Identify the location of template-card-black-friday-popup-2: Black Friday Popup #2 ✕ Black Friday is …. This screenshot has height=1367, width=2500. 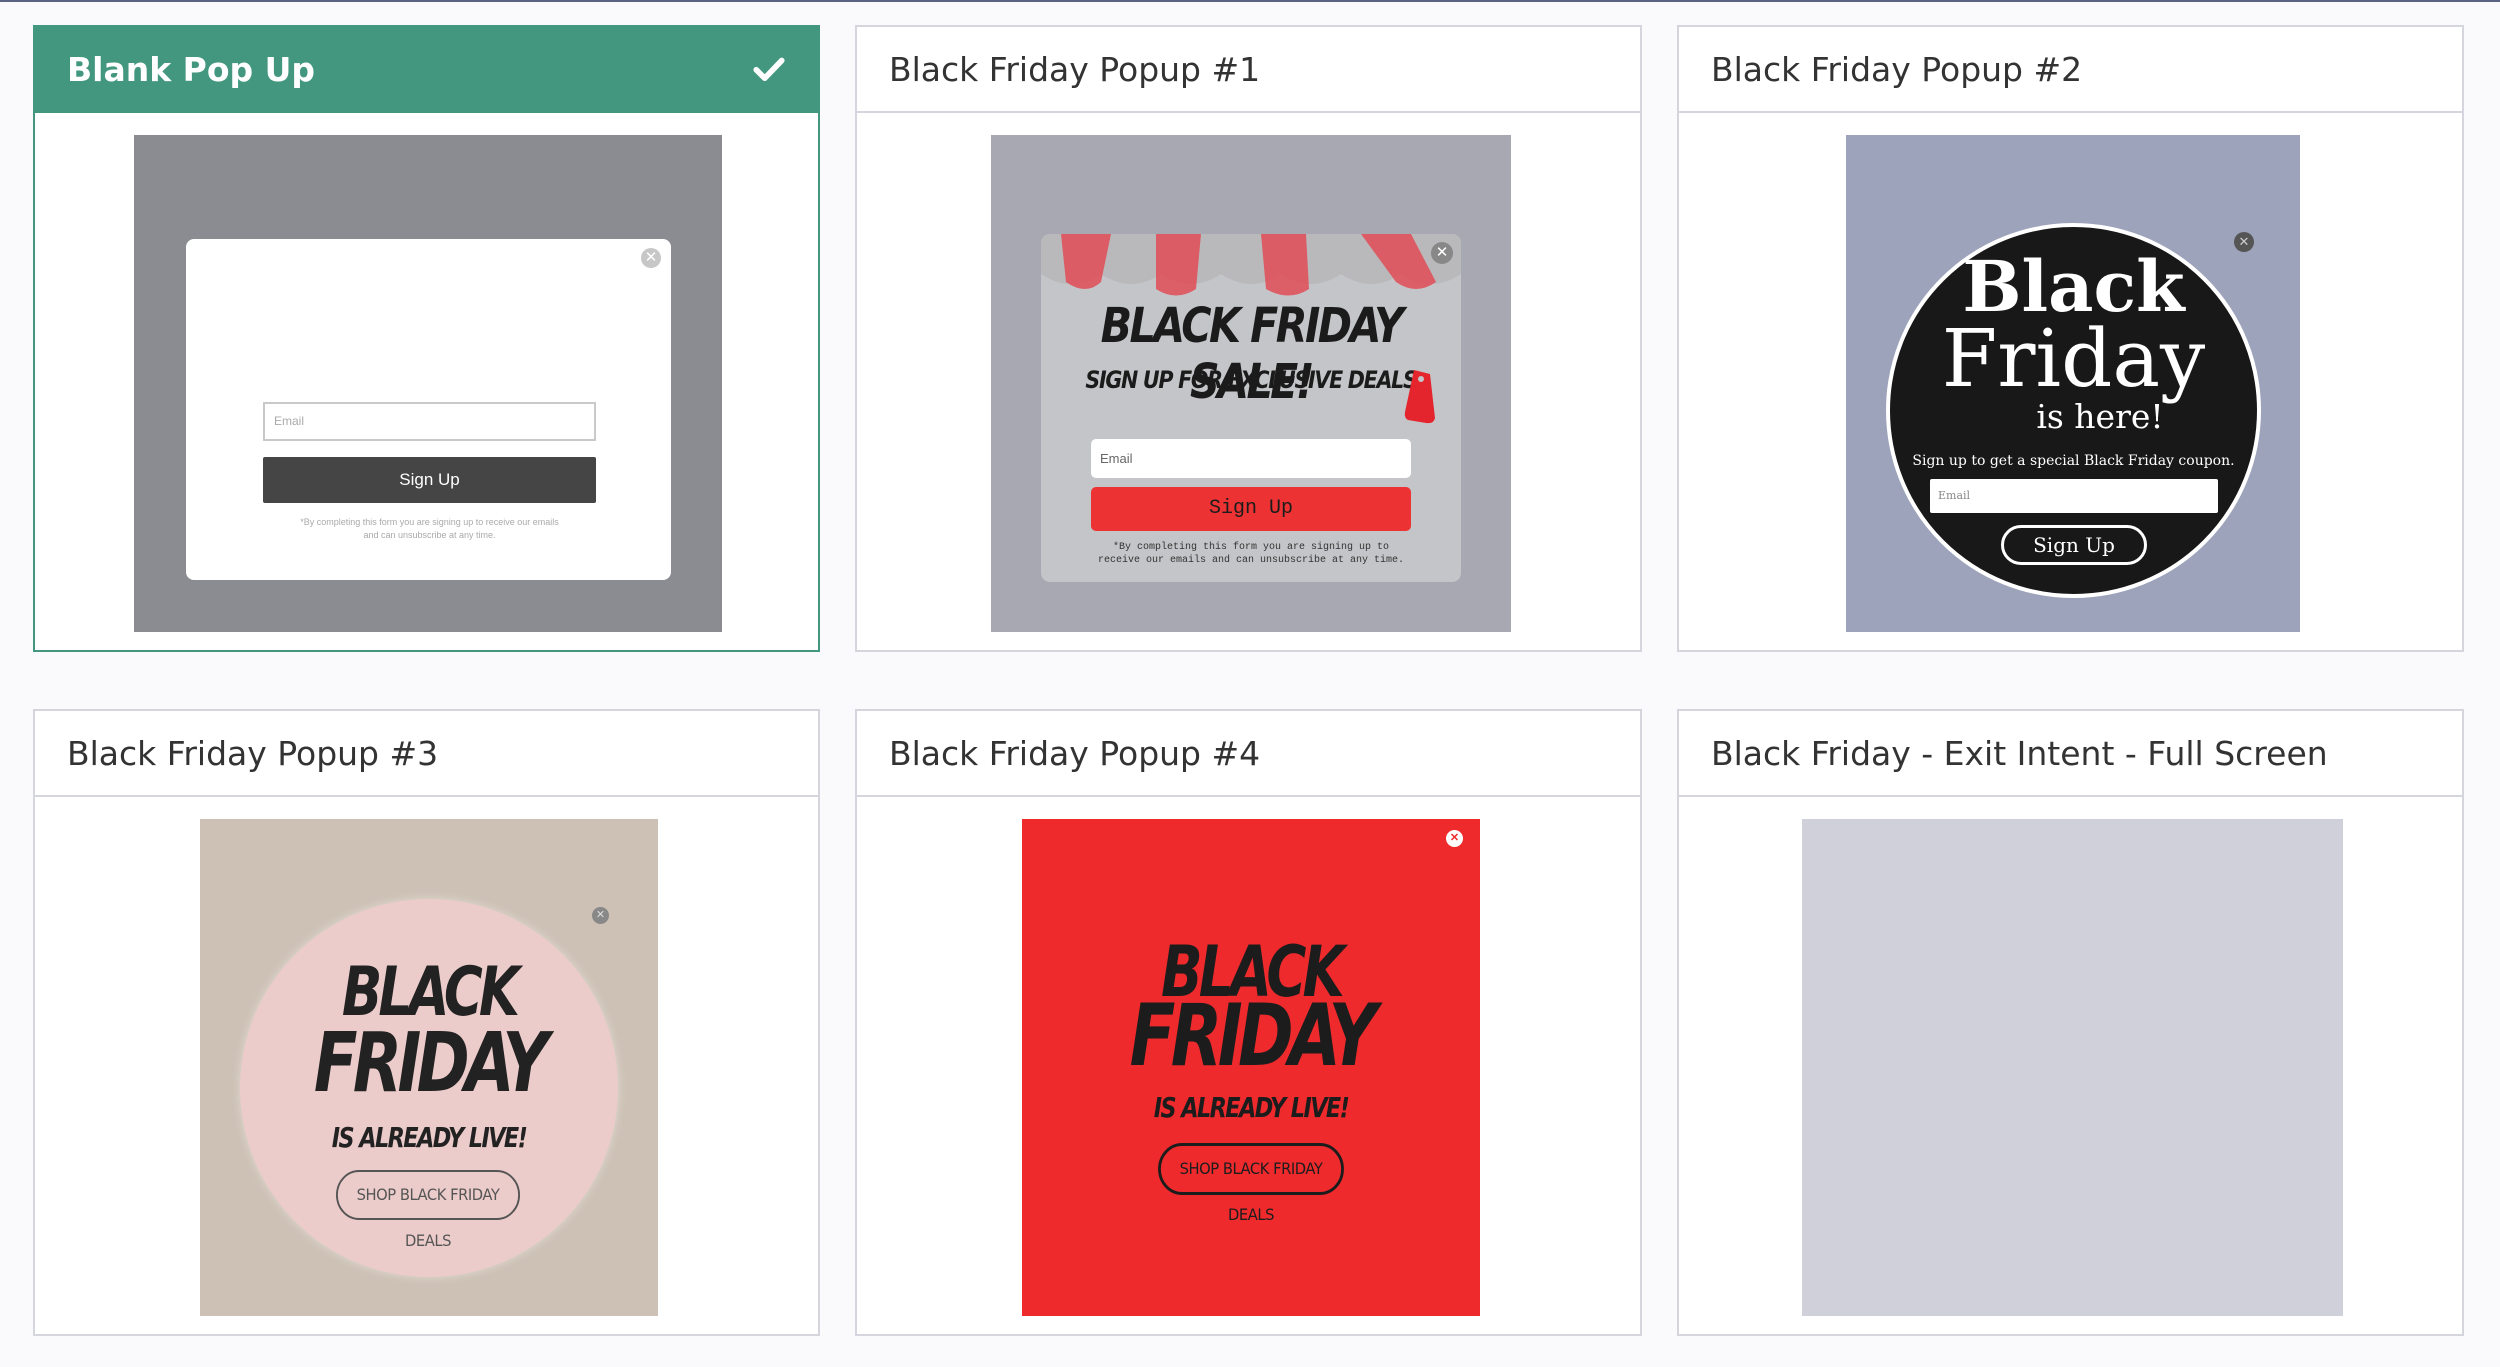
(2070, 338).